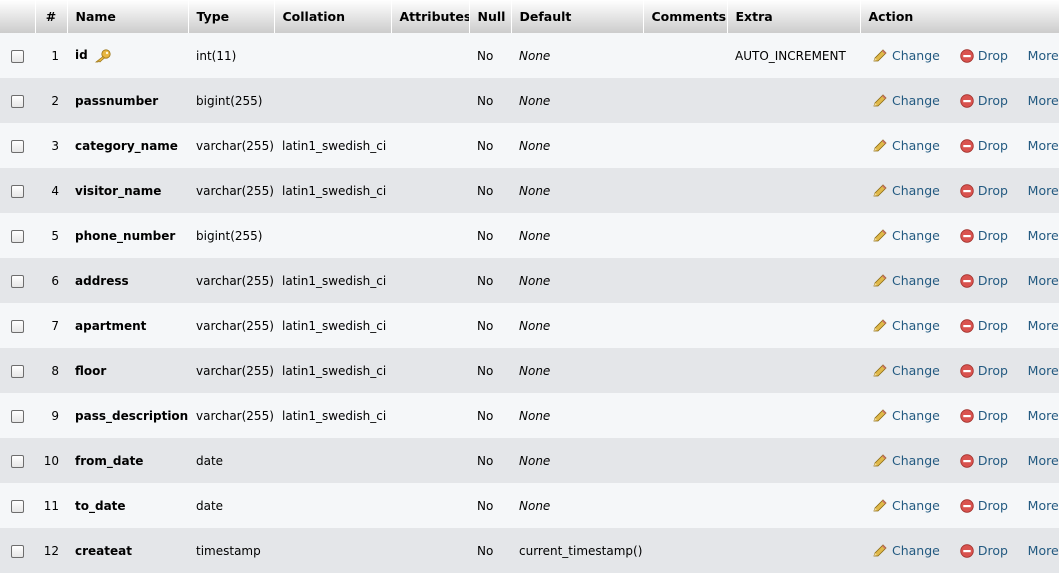 Image resolution: width=1060 pixels, height=581 pixels. I want to click on column-collation: latin1_swedish_ci, so click(332, 415).